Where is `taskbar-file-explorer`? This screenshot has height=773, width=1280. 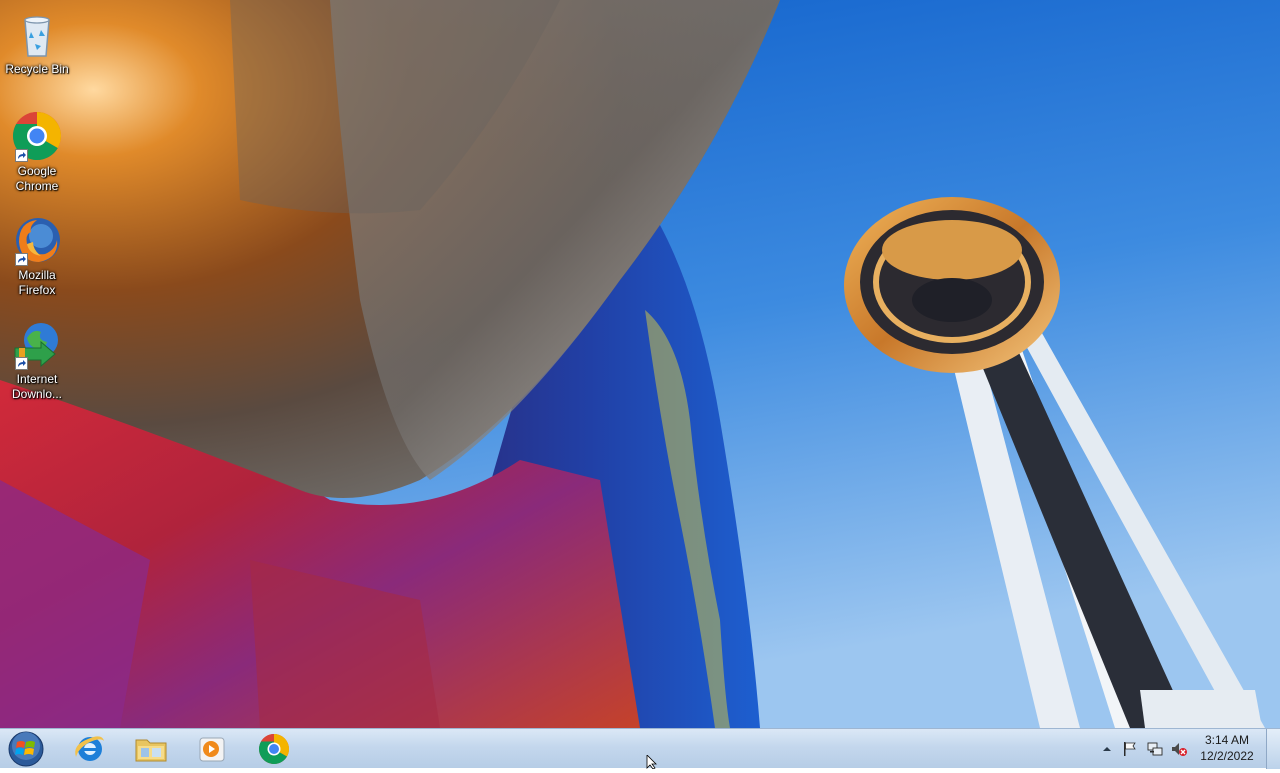
taskbar-file-explorer is located at coordinates (151, 749).